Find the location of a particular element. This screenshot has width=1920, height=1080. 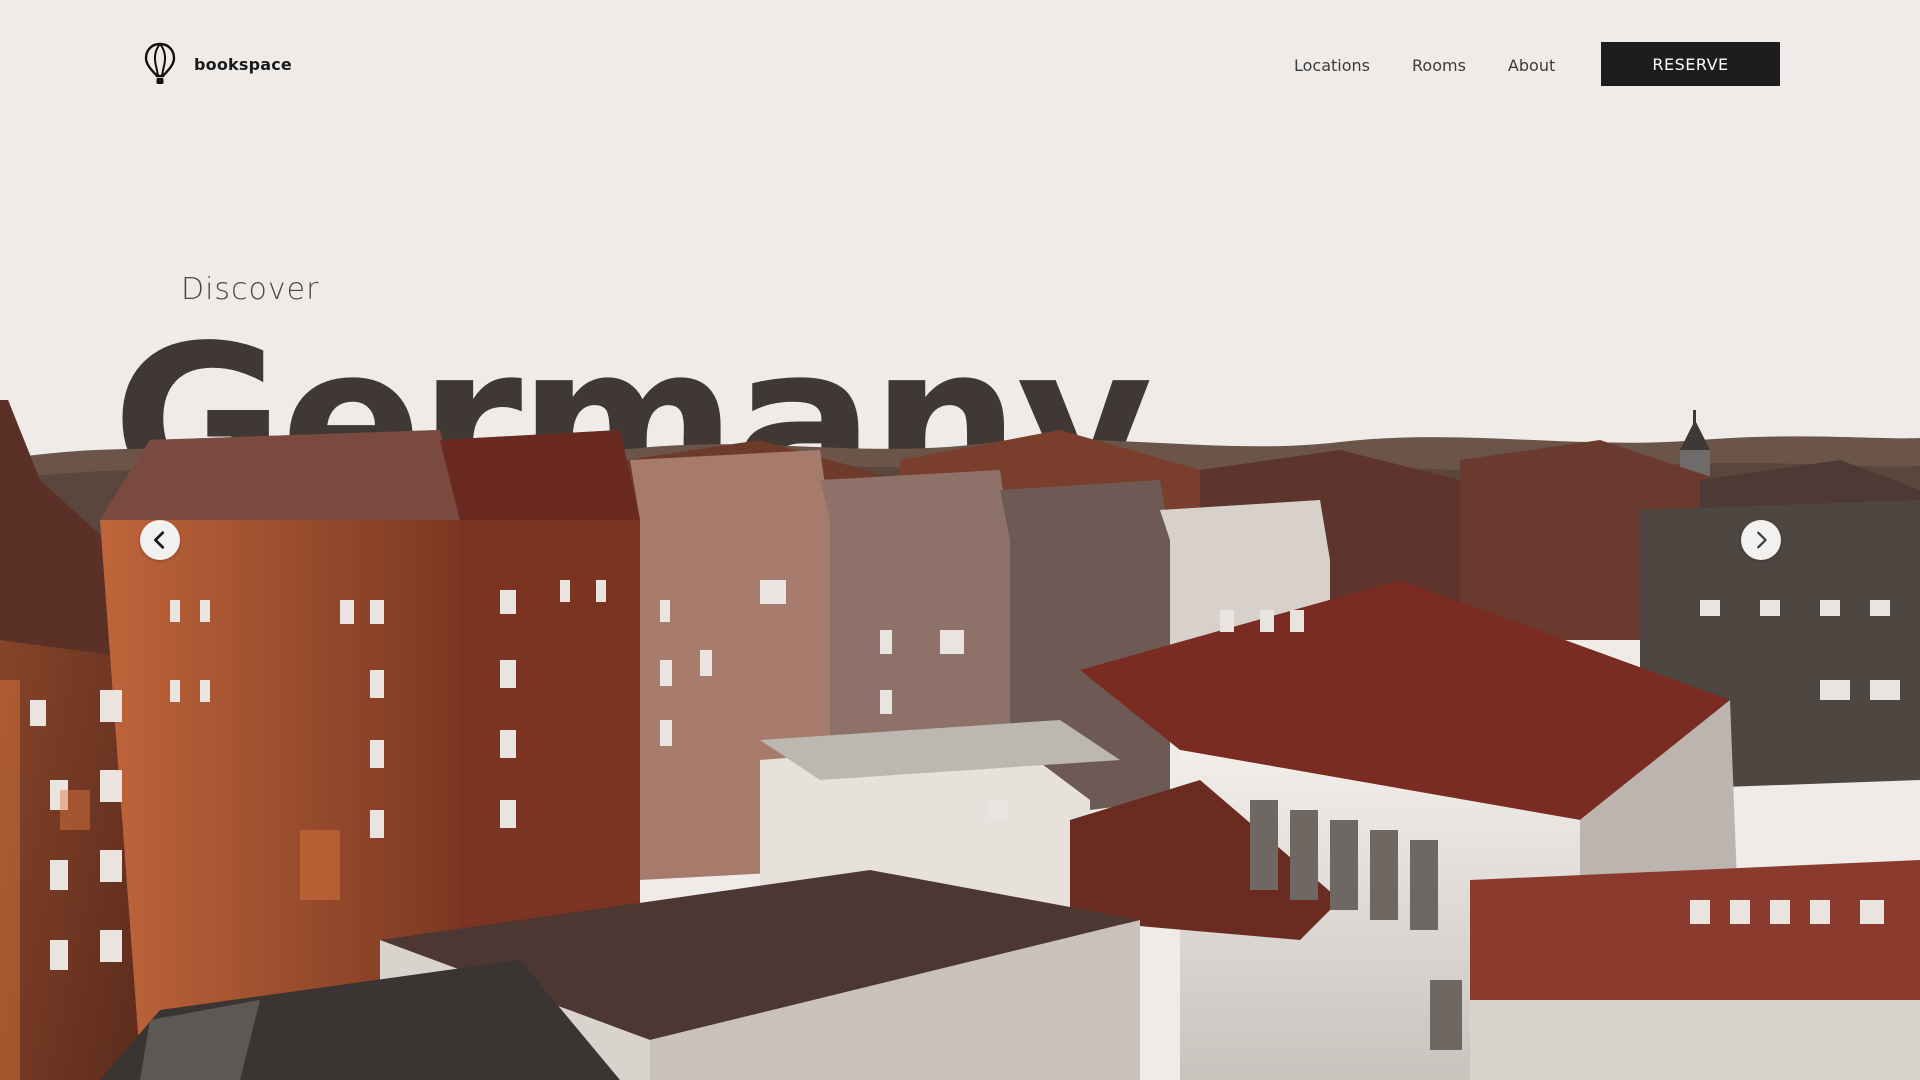

site-header: bookspace Locations Rooms About RESERVE is located at coordinates (960, 65).